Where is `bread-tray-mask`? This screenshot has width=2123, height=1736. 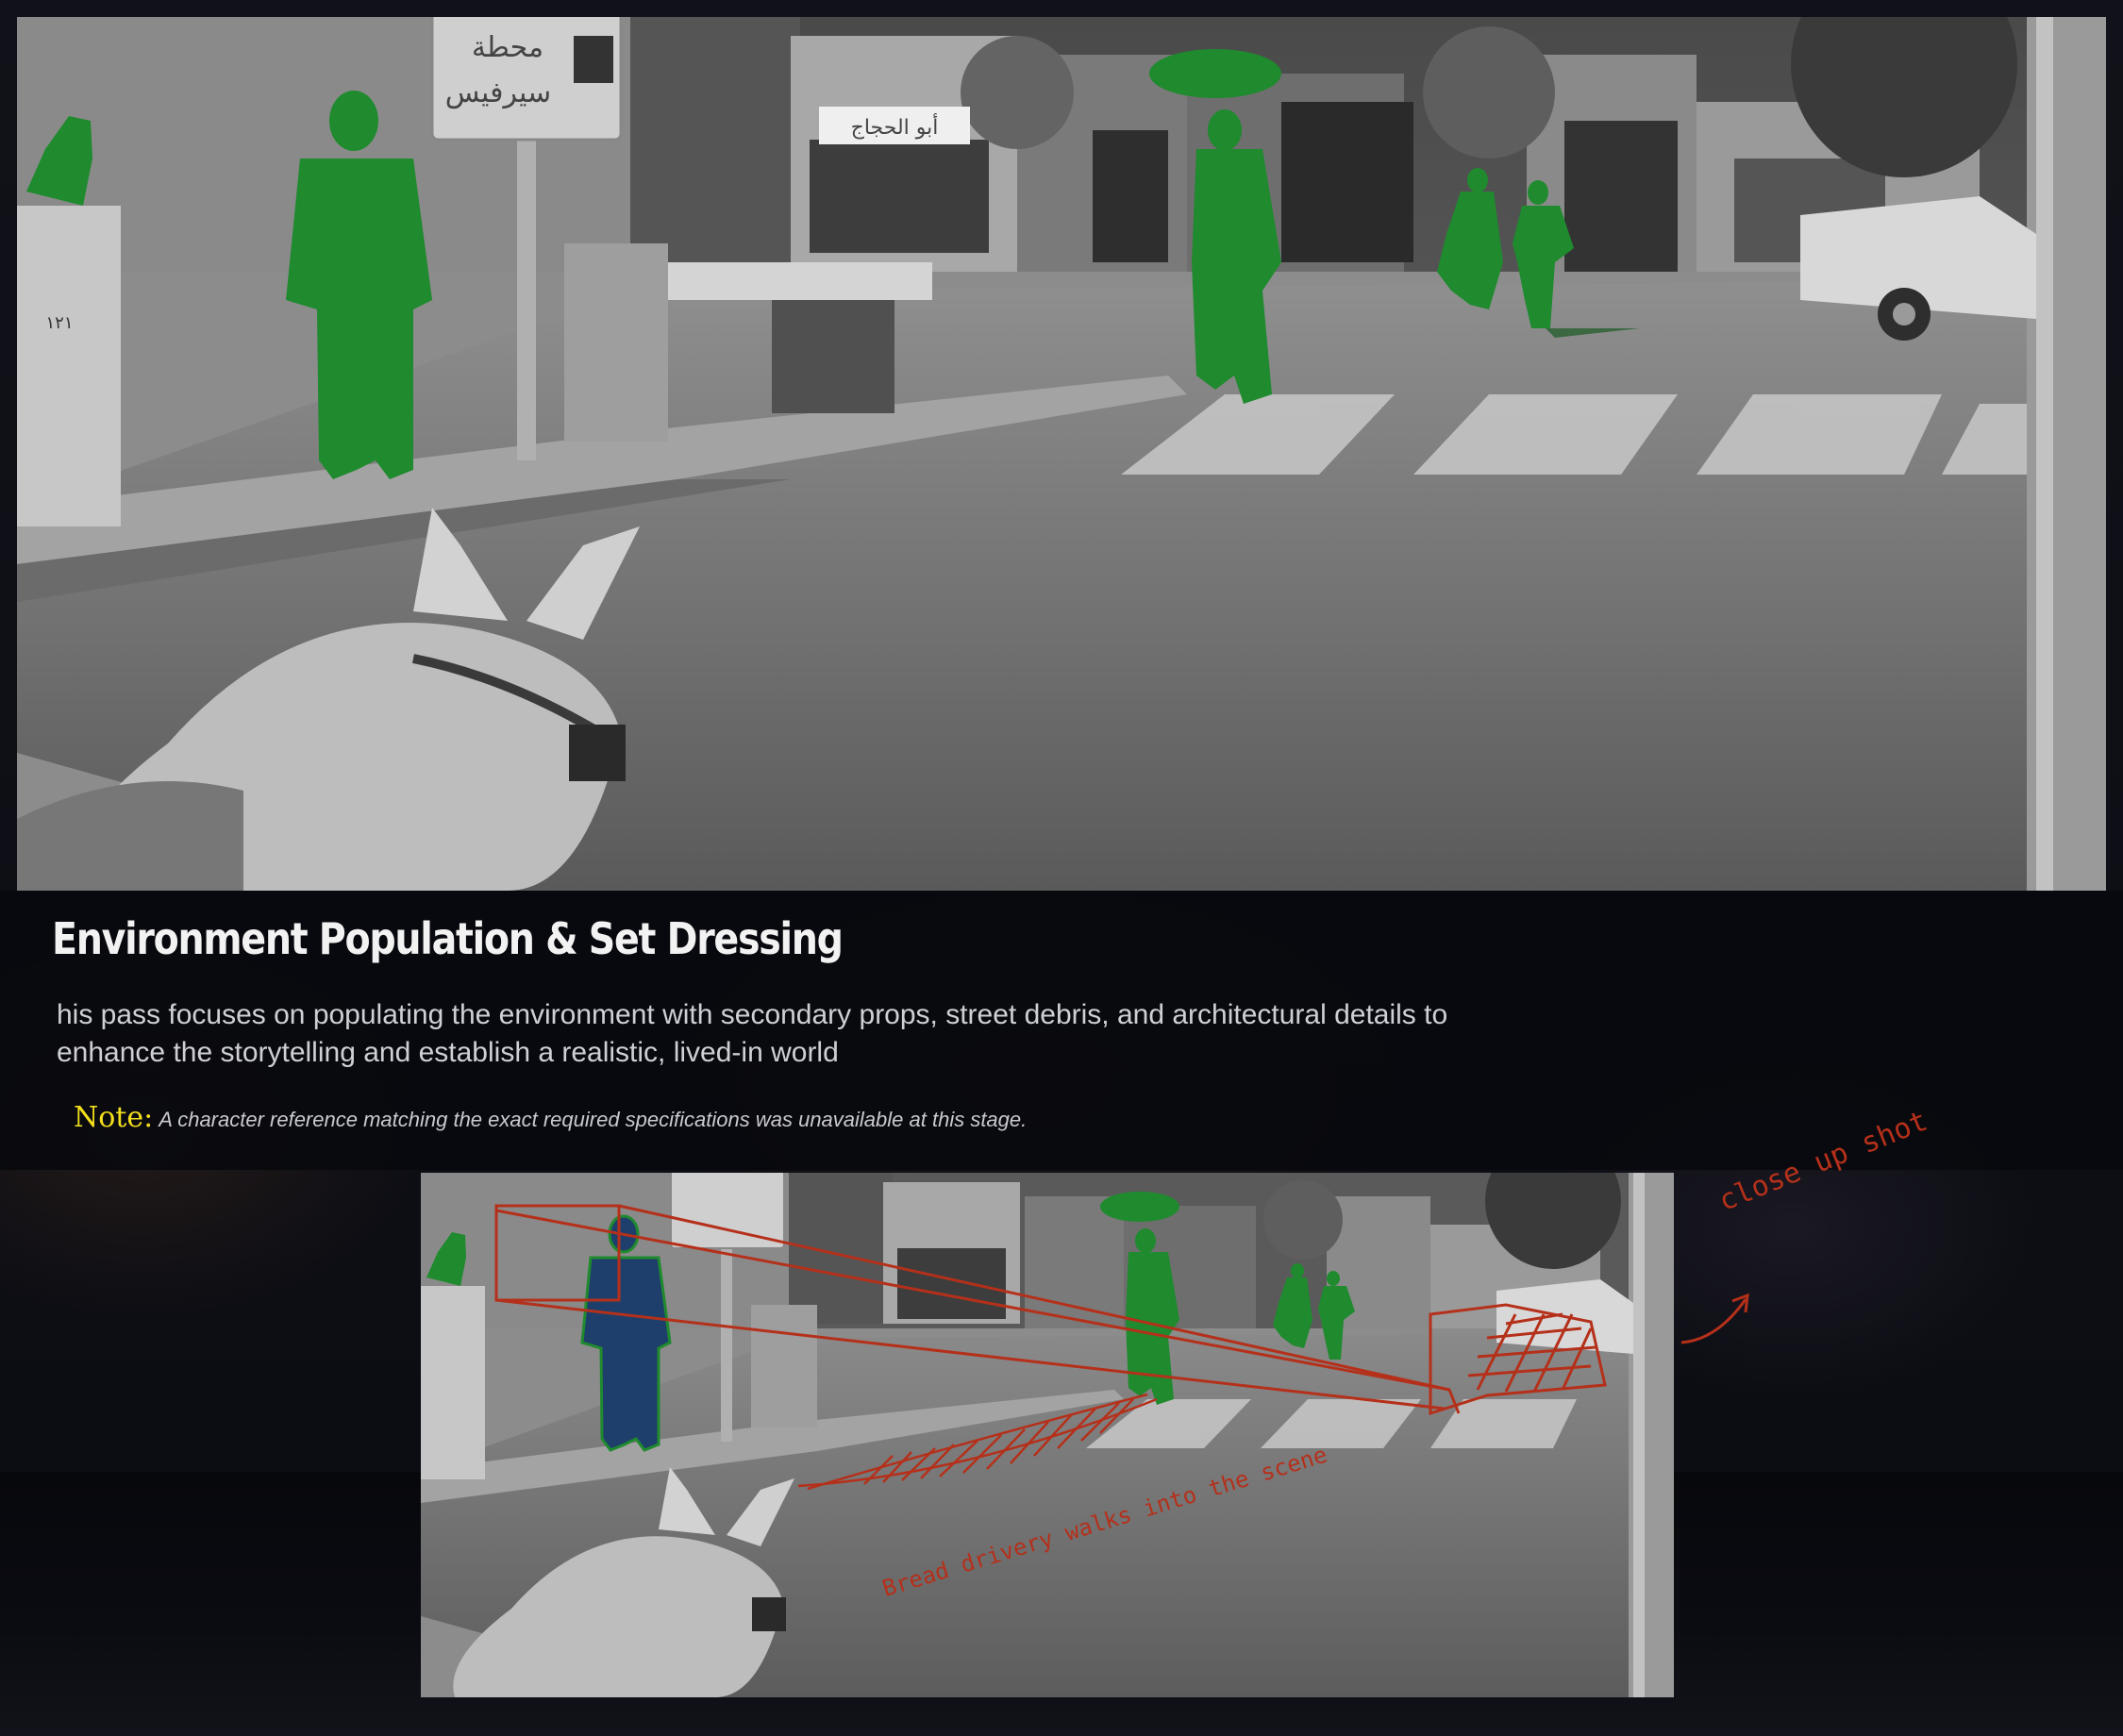 bread-tray-mask is located at coordinates (1215, 73).